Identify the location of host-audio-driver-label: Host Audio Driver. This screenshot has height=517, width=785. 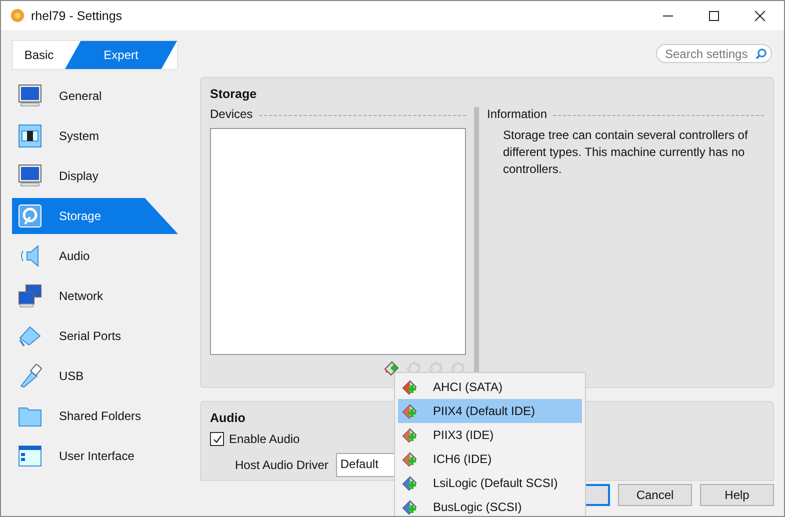
(281, 465).